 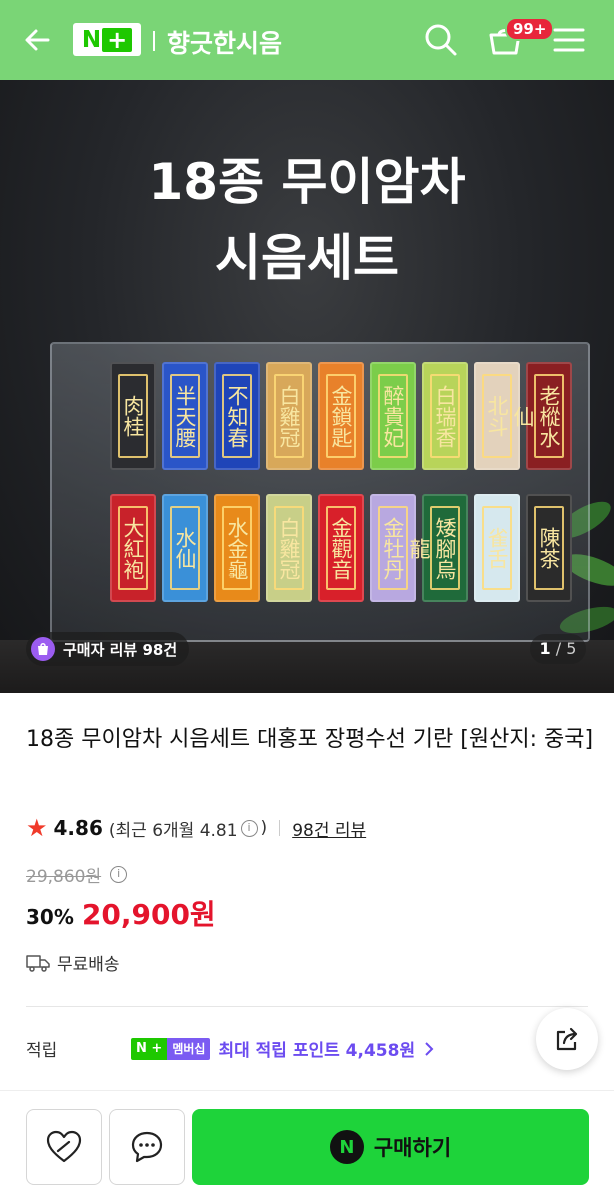 I want to click on truck-icon, so click(x=38, y=963).